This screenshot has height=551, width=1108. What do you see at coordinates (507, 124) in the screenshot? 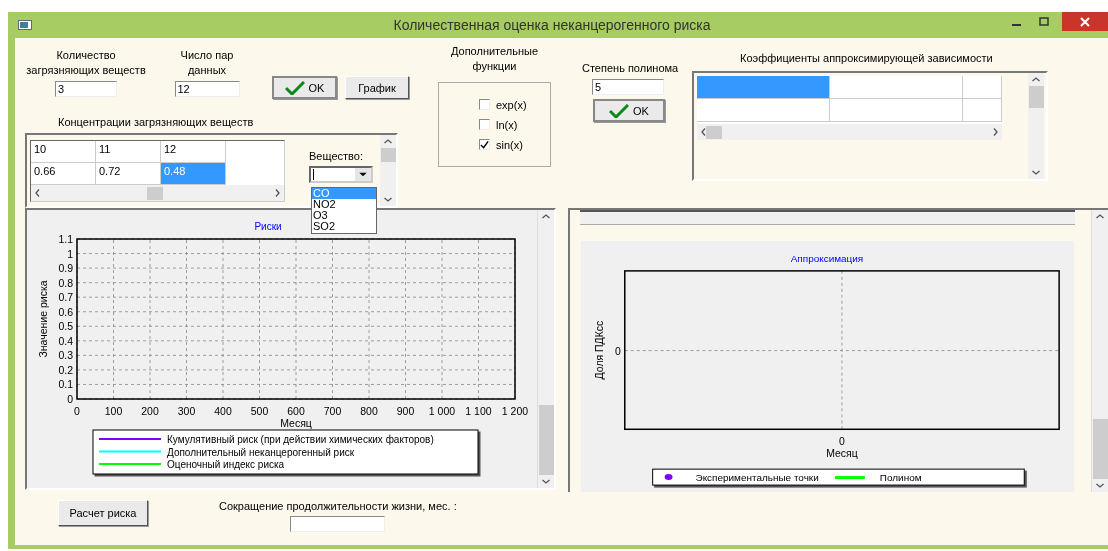
I see `checkbox-label: ln(x)` at bounding box center [507, 124].